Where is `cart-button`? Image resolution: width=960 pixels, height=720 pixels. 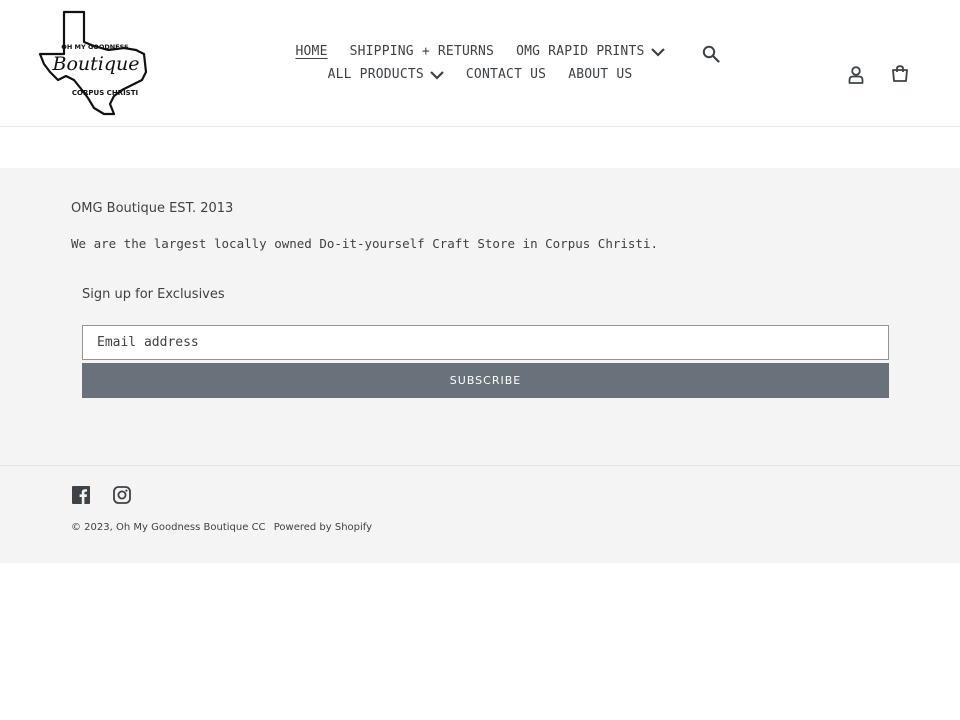 cart-button is located at coordinates (900, 74).